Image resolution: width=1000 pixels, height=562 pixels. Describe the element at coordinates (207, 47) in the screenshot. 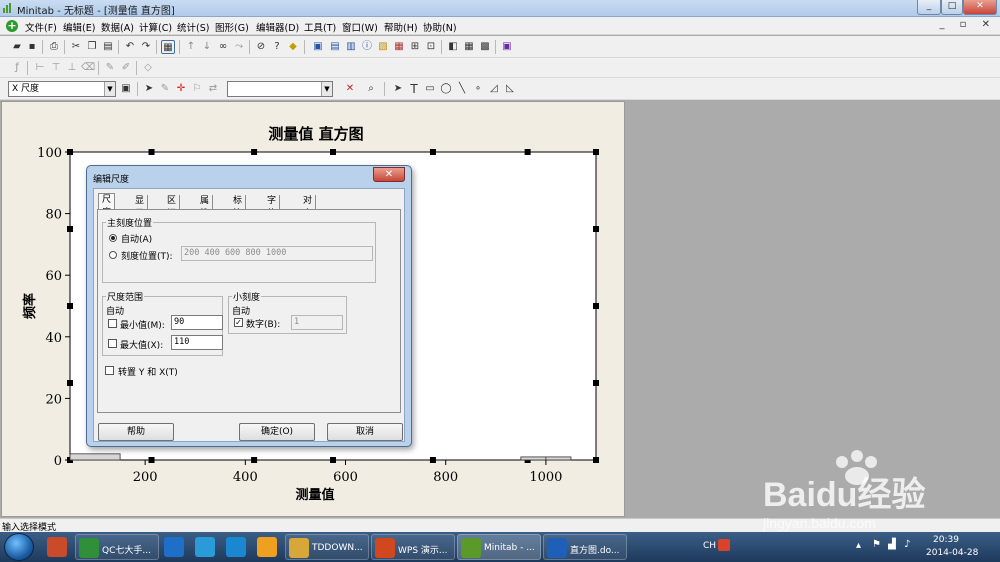

I see `arrow-down-icon: ↓` at that location.